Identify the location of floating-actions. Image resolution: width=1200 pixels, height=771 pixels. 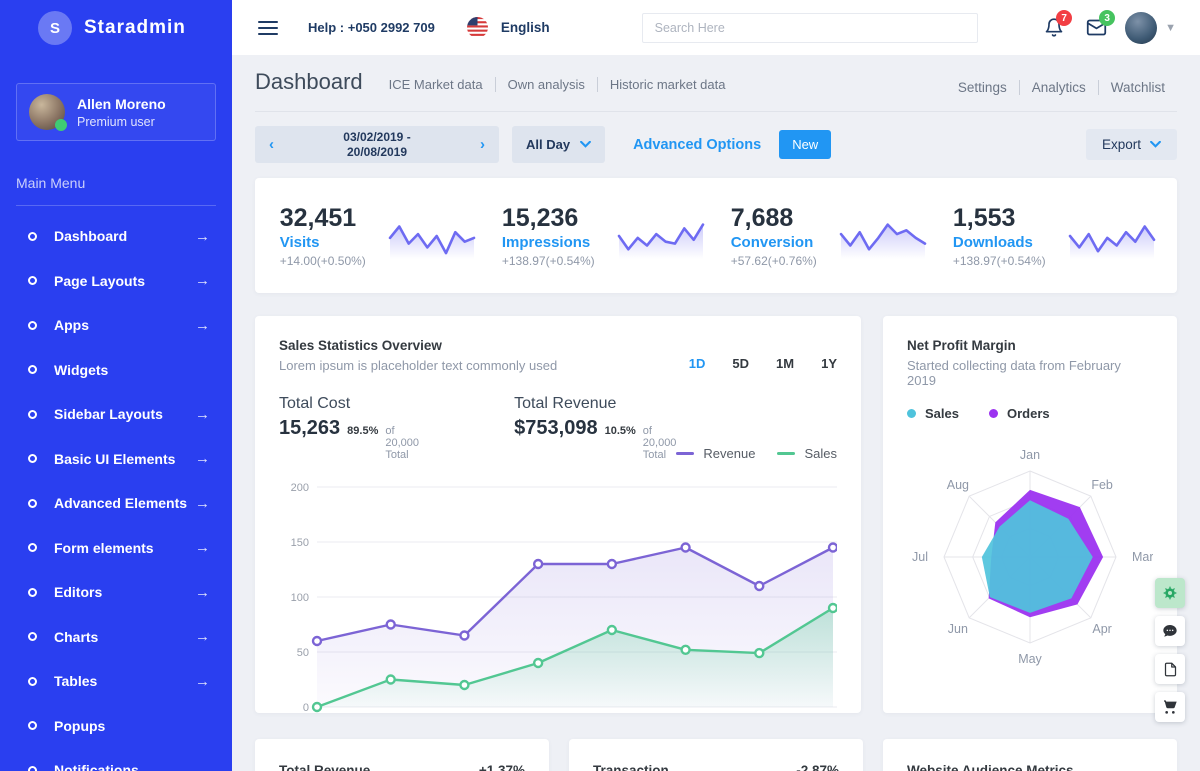
(1170, 650).